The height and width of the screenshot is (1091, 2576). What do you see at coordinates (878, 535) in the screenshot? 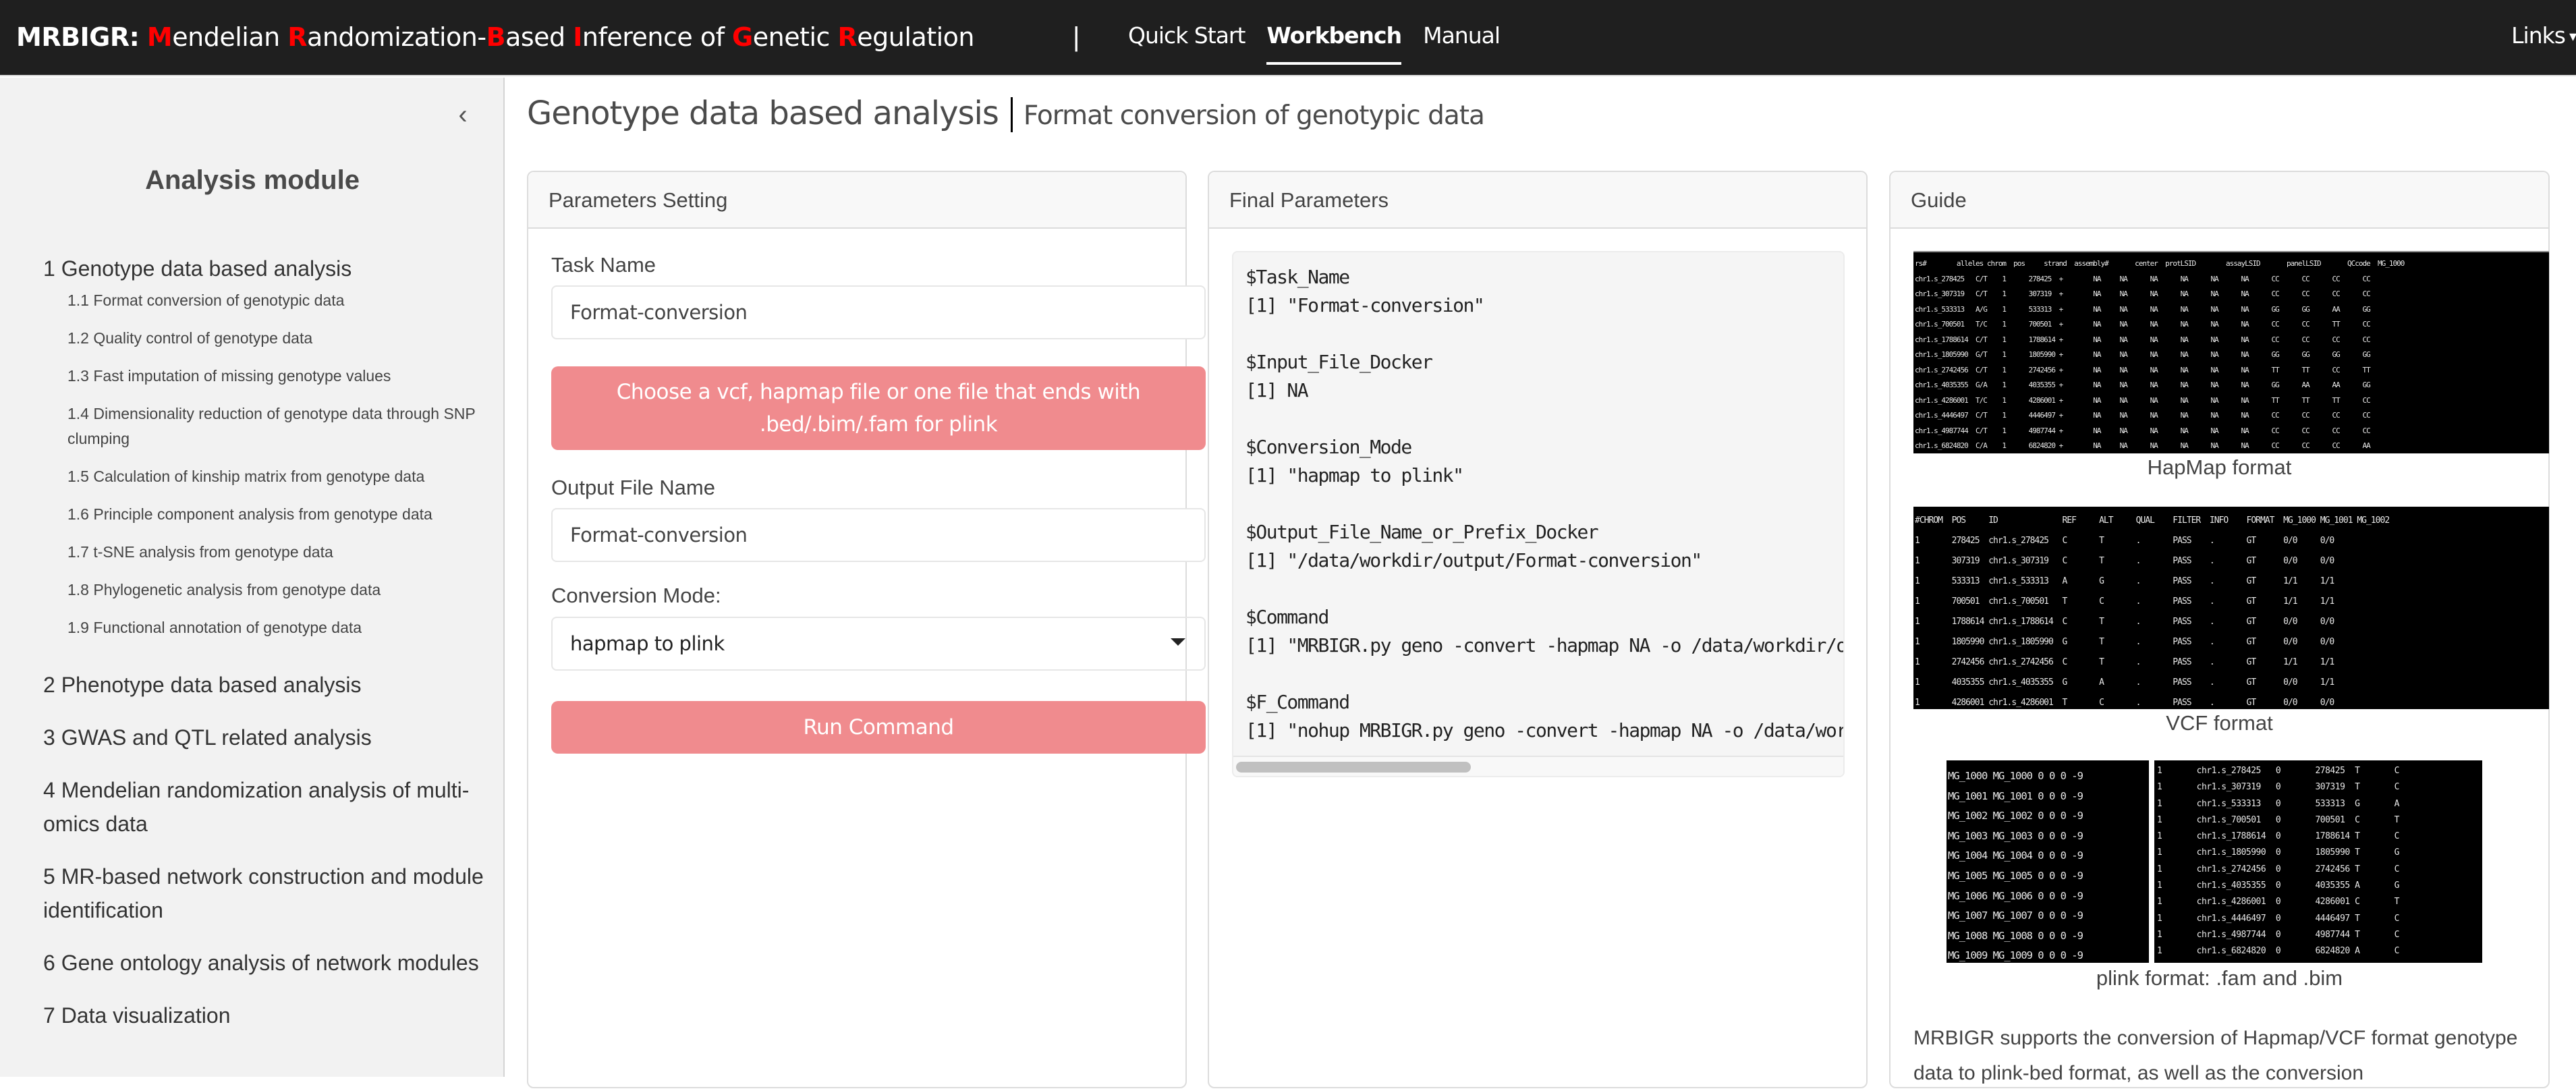
I see `output-file-input: Format-conversion` at bounding box center [878, 535].